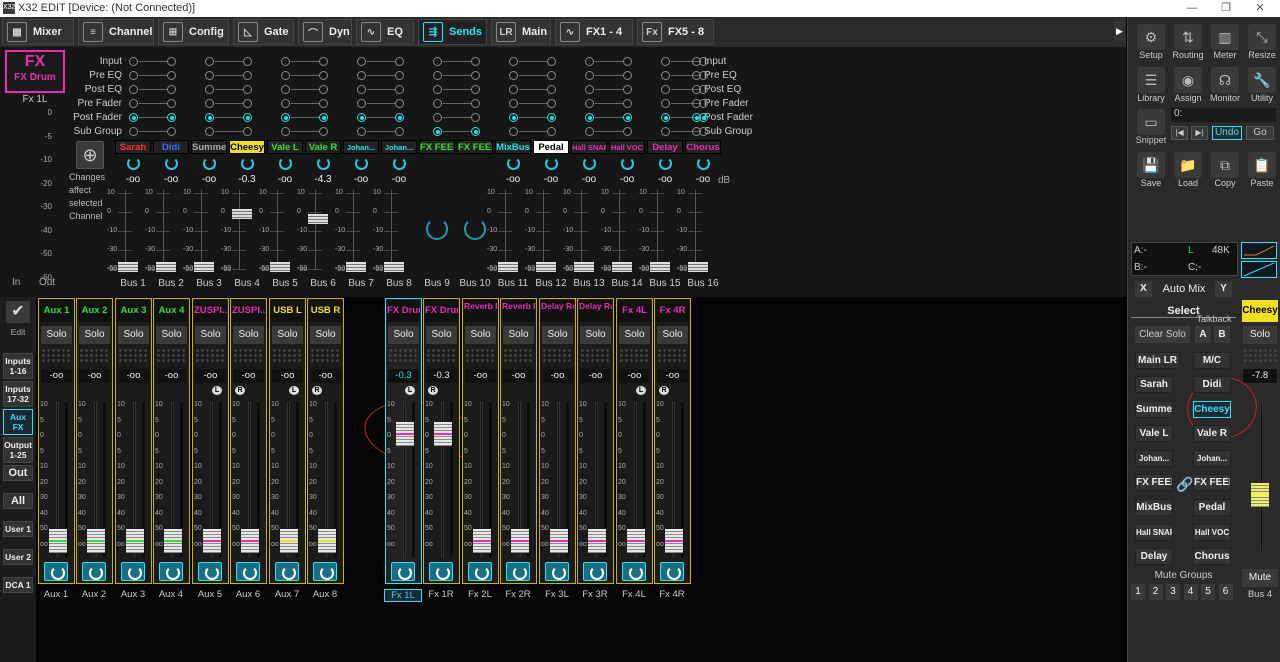 The height and width of the screenshot is (662, 1280). What do you see at coordinates (1188, 42) in the screenshot?
I see `routing-button: ⇅ Routing` at bounding box center [1188, 42].